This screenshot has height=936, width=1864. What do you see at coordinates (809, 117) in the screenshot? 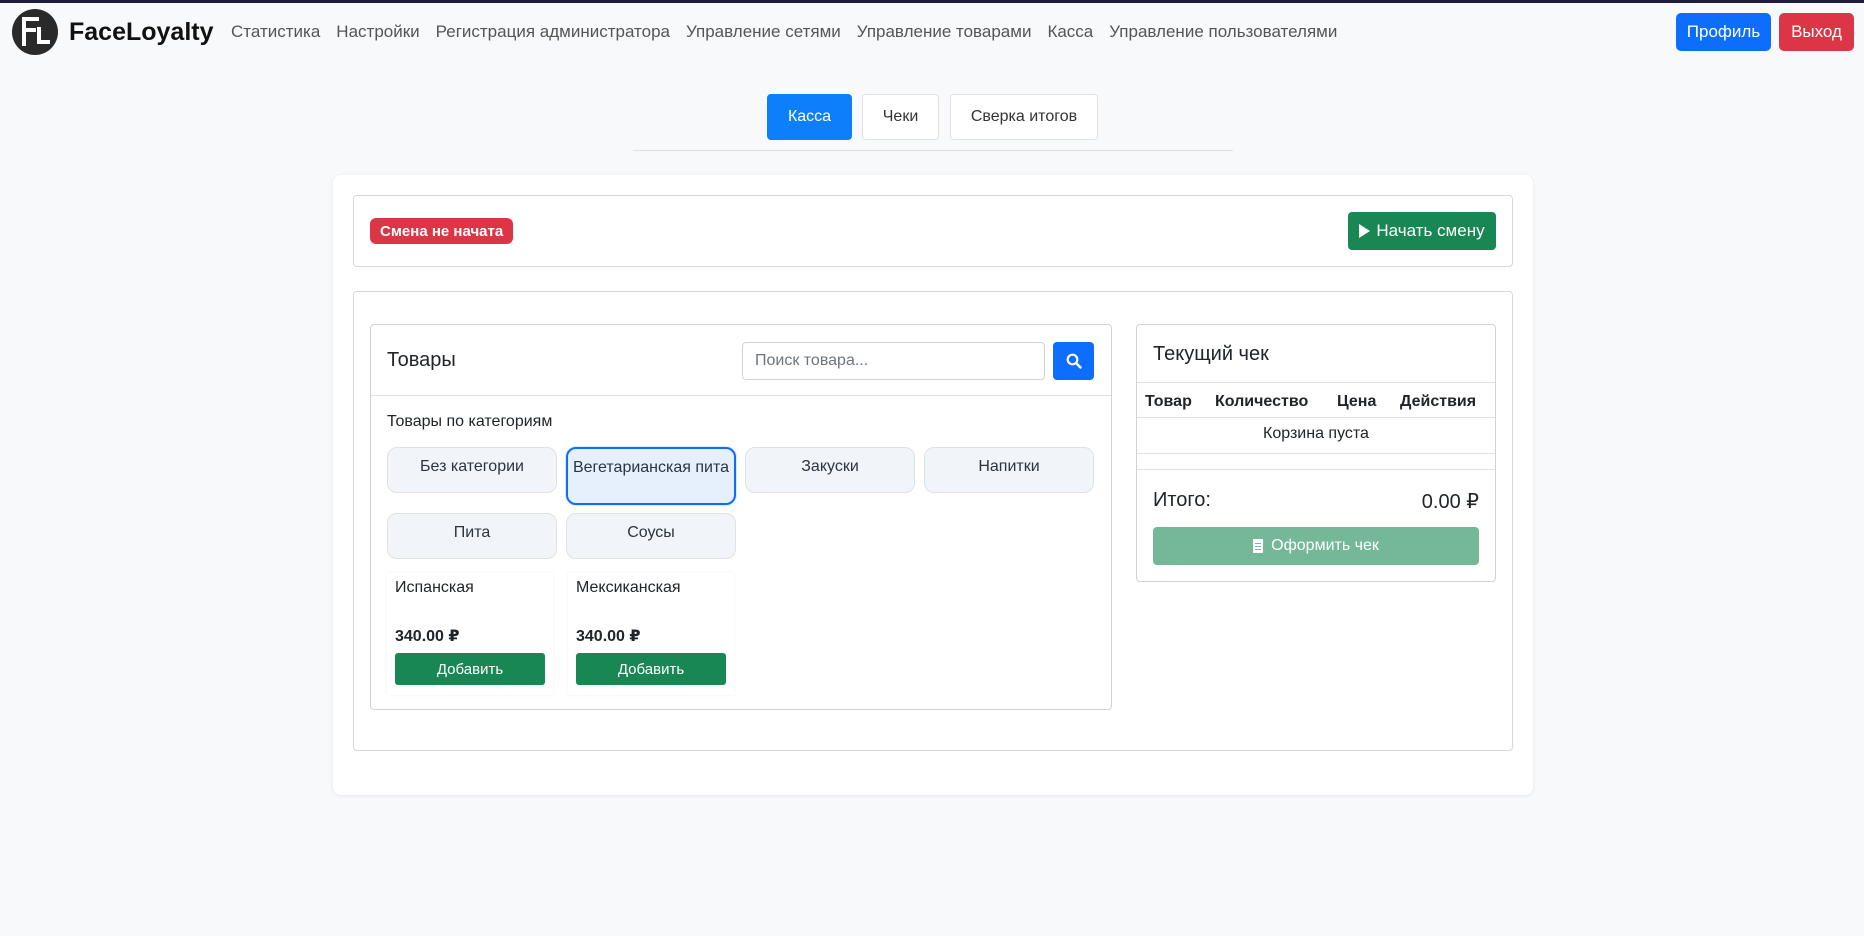
I see `tab-cashier: Касса` at bounding box center [809, 117].